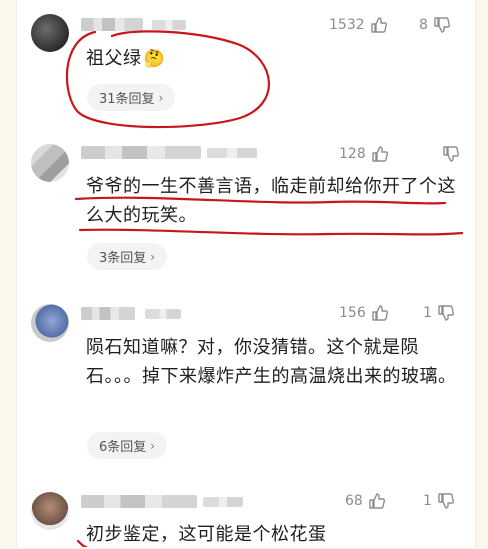 The width and height of the screenshot is (488, 549). I want to click on comment-text: 爷爷的一生不善言语，临走前却给你开了个这么大的玩笑。, so click(271, 201).